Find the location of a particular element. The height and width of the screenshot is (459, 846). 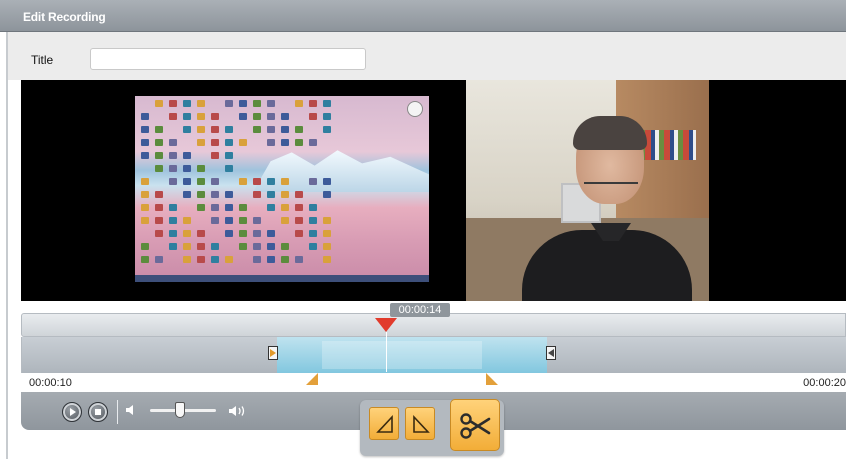

trim-out-icon is located at coordinates (421, 423).